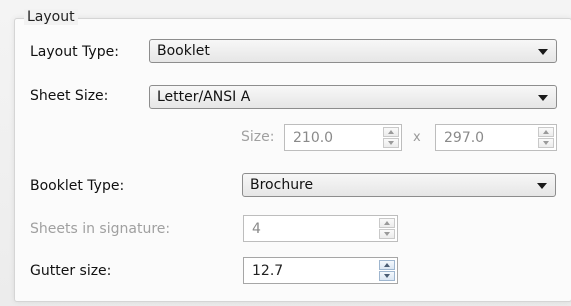 This screenshot has width=571, height=306. I want to click on sheets-in-signature-value: 4, so click(256, 229).